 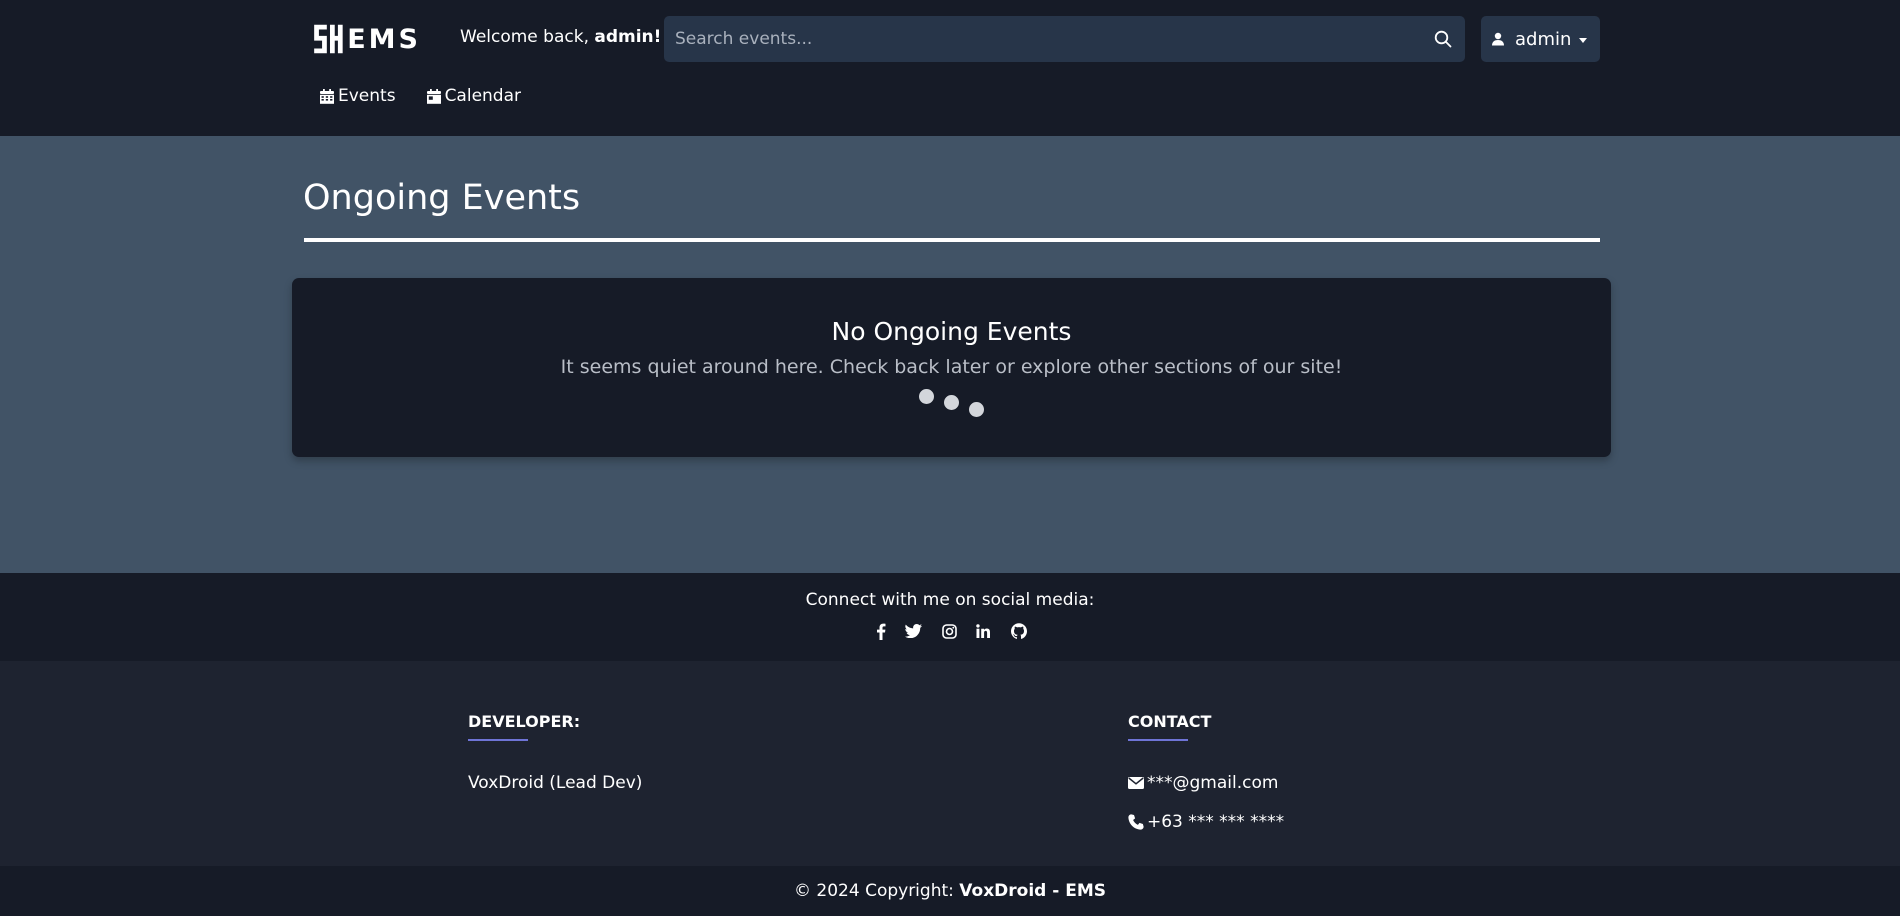 I want to click on copyright-bar: © 2024 Copyright: VoxDroid - EMS, so click(x=950, y=891).